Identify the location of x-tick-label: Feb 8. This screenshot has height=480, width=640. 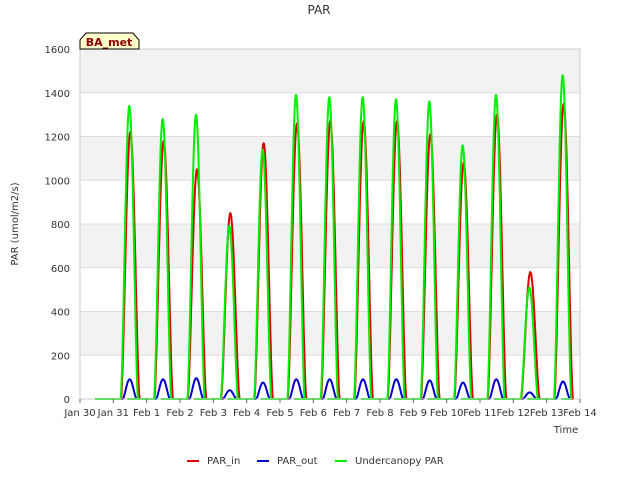
(379, 413).